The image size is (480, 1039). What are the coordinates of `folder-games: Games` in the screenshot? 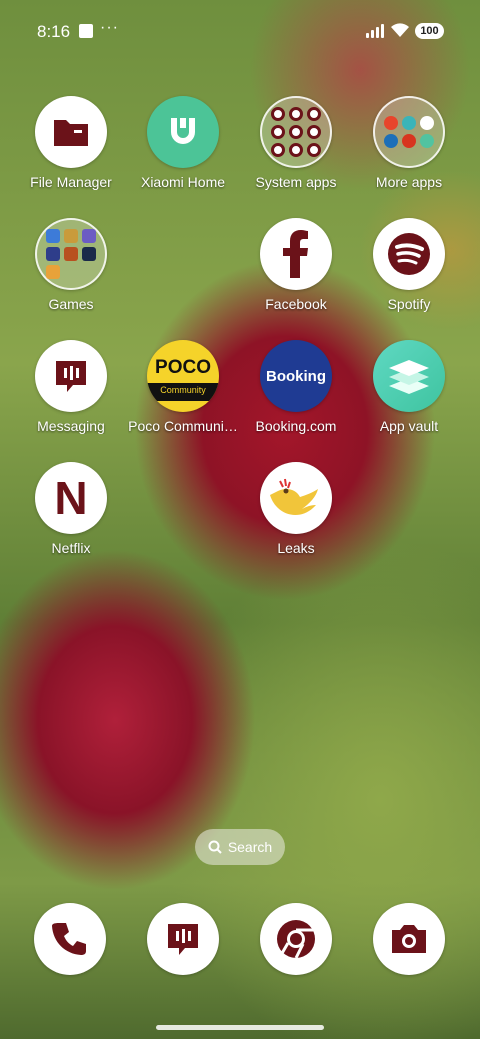 It's located at (71, 265).